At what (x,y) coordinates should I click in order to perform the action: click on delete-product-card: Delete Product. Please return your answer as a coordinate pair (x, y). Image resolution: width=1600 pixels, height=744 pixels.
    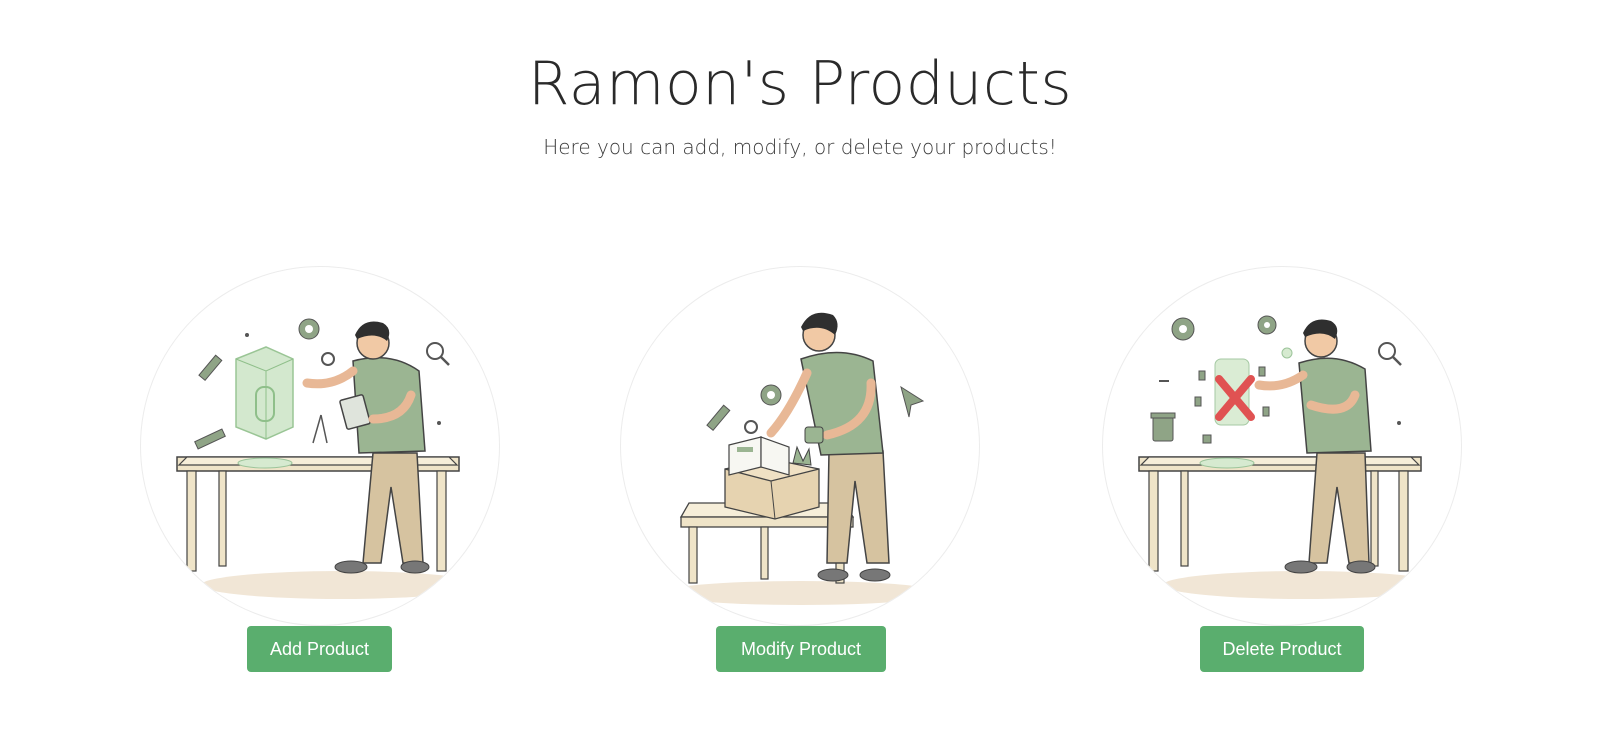
    Looking at the image, I should click on (1282, 471).